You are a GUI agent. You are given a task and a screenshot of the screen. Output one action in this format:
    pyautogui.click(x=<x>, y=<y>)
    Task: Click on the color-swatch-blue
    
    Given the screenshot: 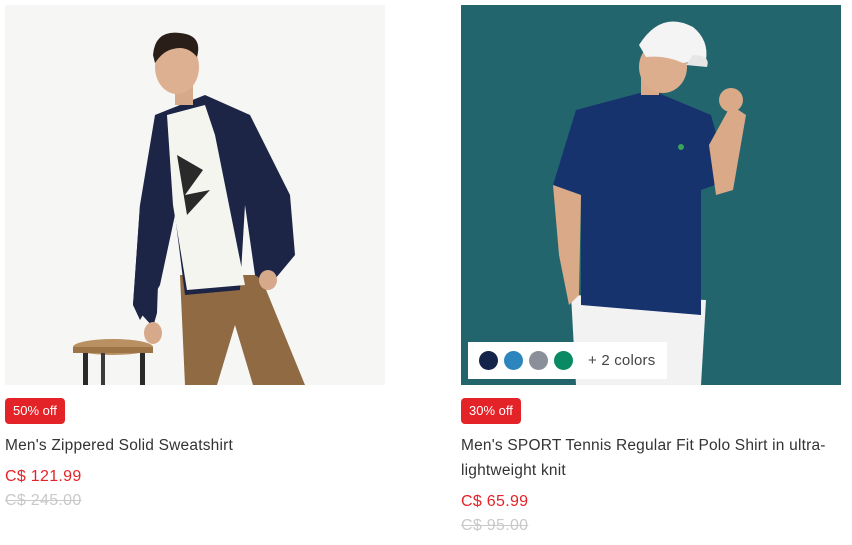 What is the action you would take?
    pyautogui.click(x=513, y=360)
    